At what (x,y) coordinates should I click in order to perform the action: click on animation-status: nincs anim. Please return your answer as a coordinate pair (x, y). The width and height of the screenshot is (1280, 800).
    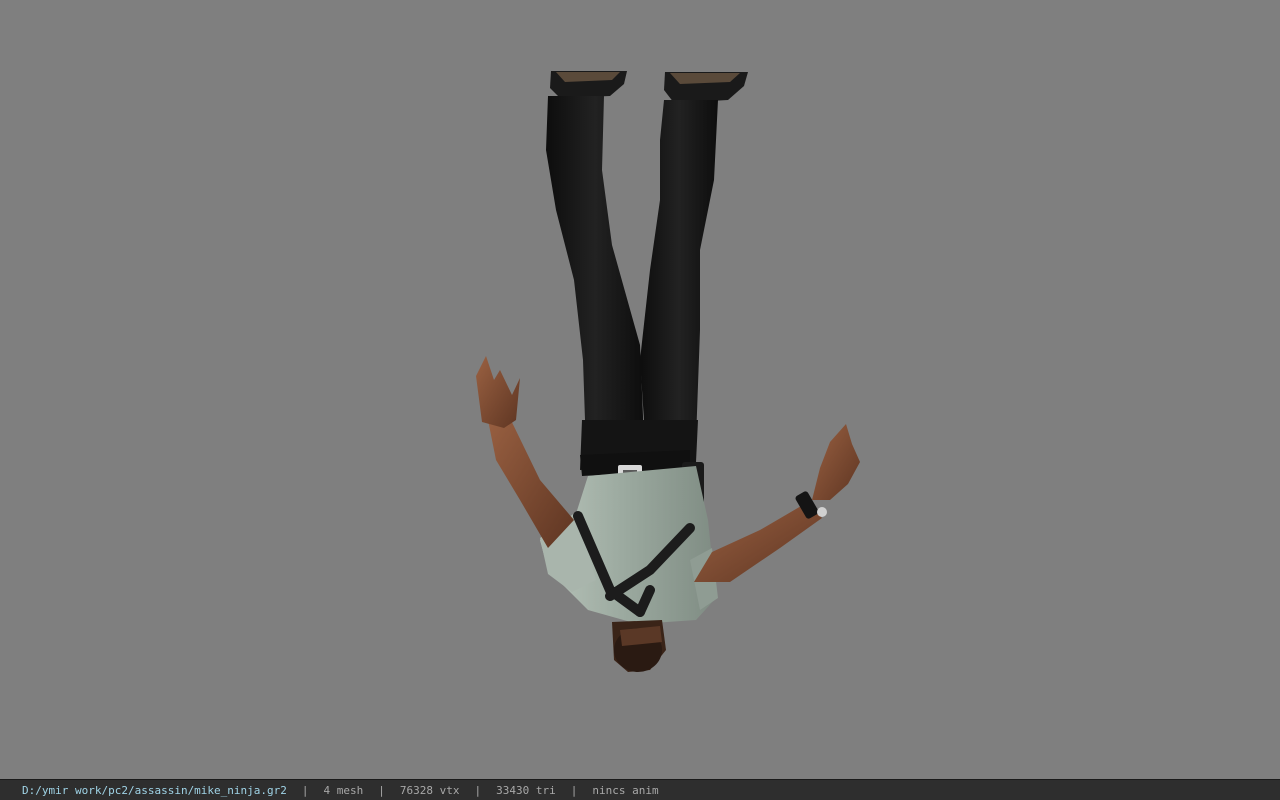
    Looking at the image, I should click on (625, 790).